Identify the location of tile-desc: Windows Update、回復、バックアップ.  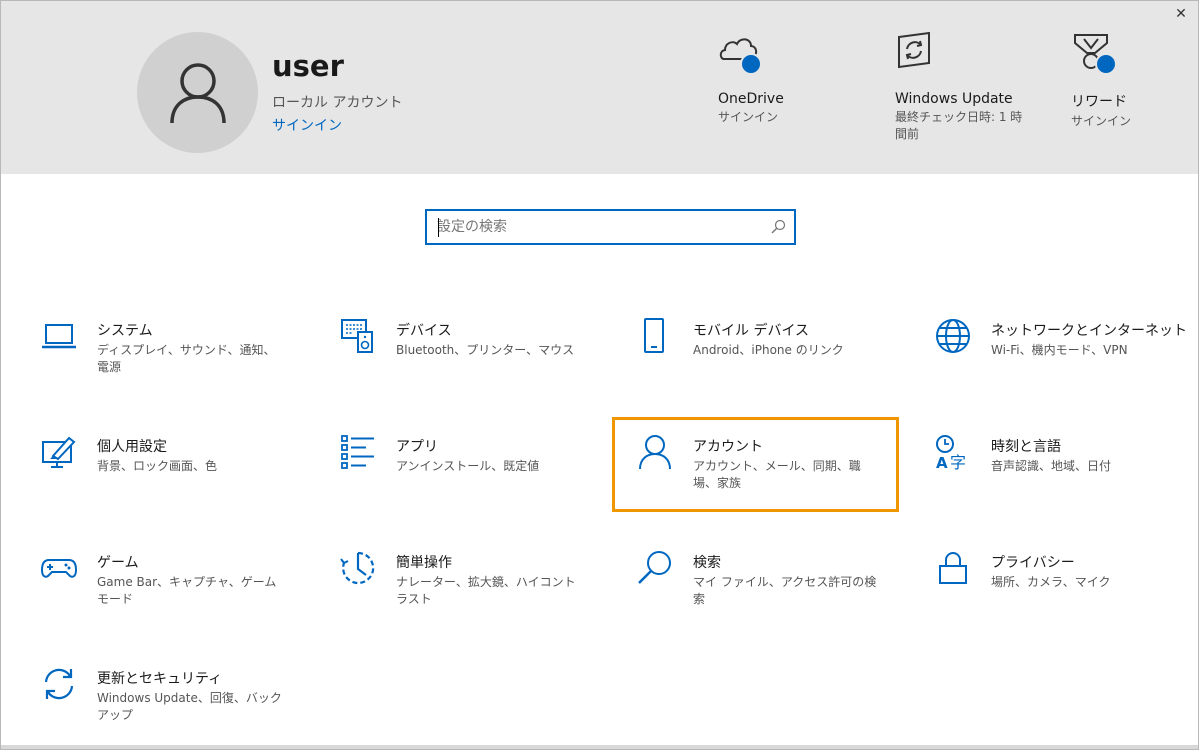
(189, 706).